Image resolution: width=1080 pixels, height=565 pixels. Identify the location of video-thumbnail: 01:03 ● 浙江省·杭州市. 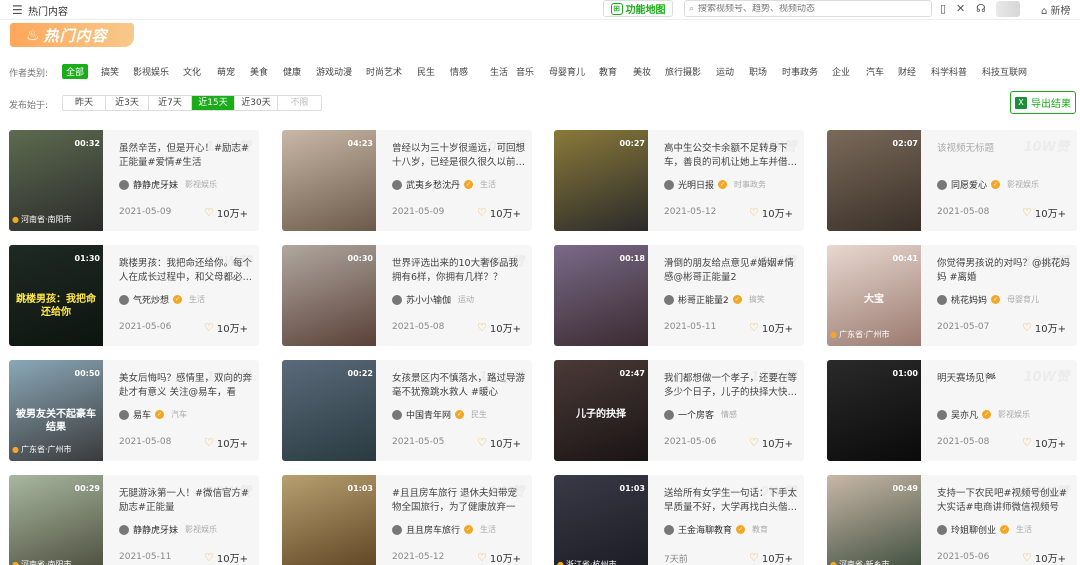
(601, 520).